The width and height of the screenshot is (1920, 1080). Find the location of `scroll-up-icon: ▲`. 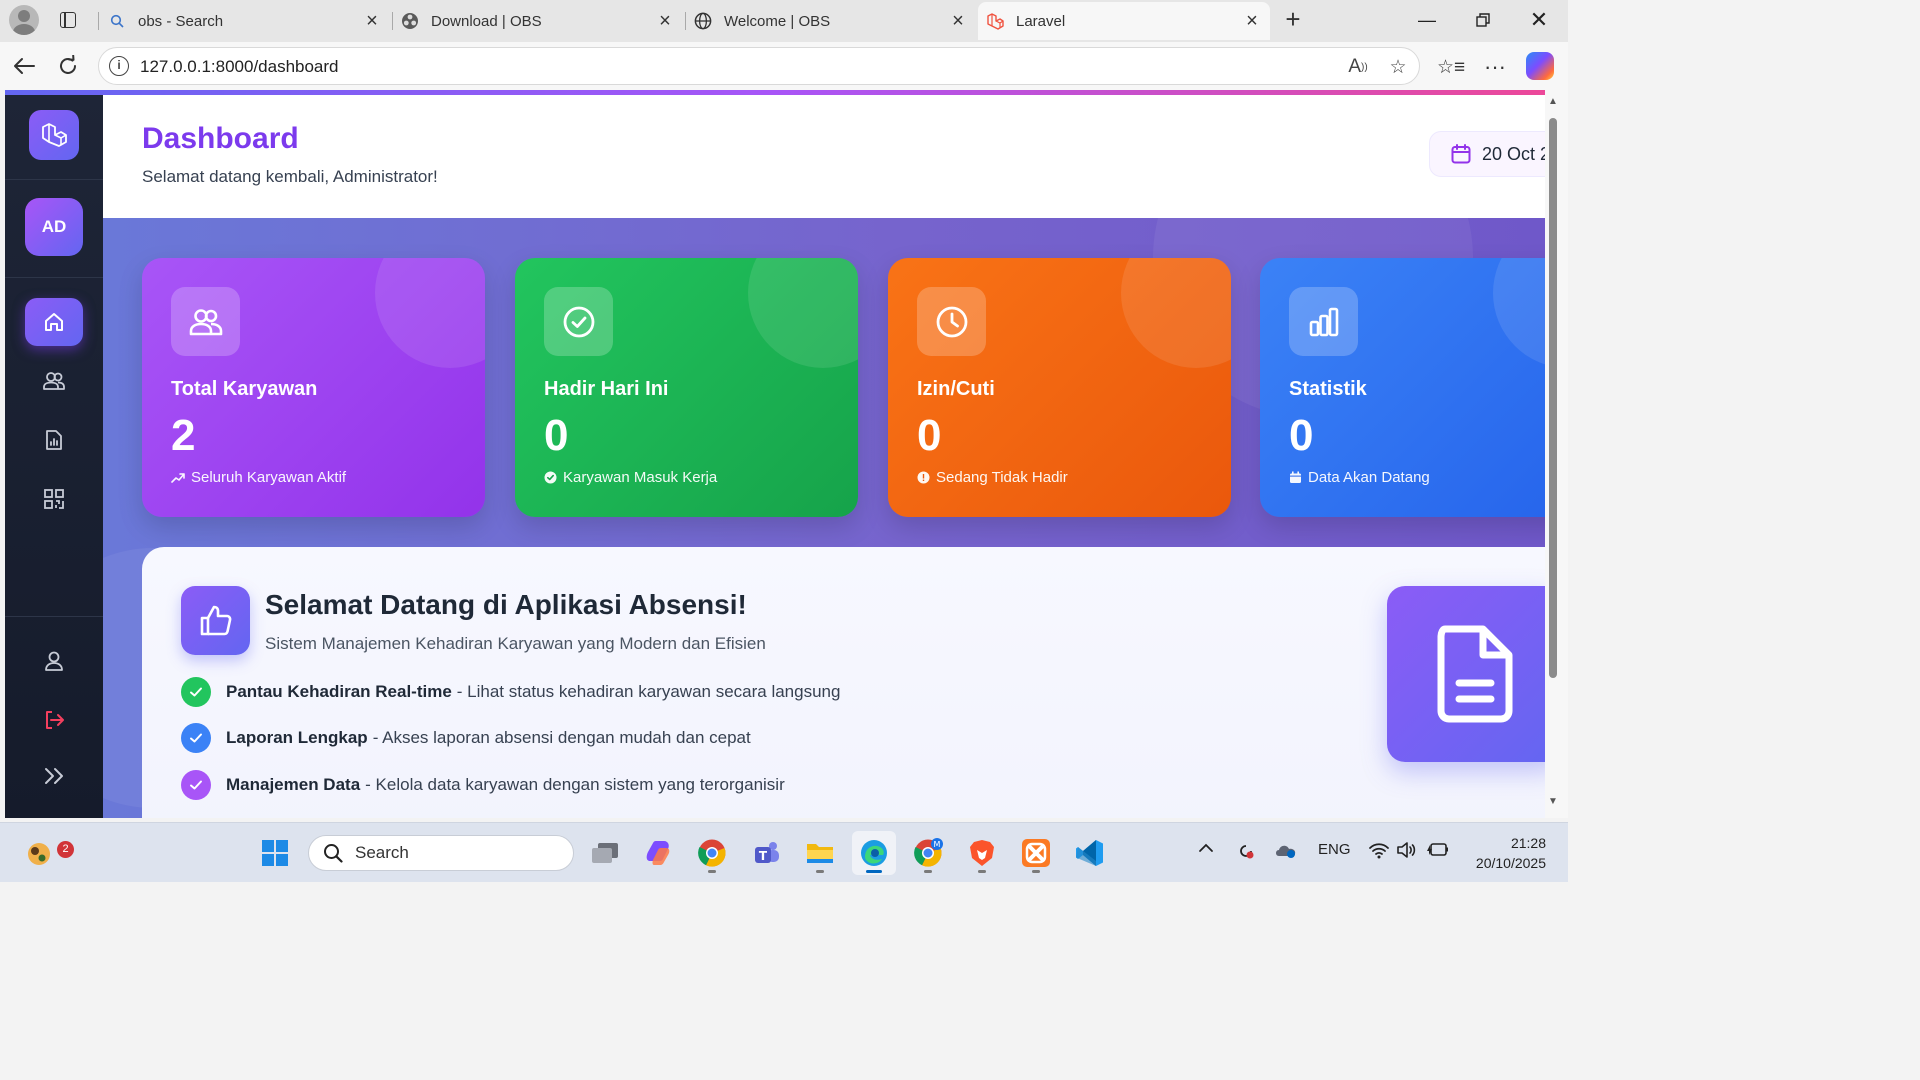

scroll-up-icon: ▲ is located at coordinates (1553, 101).